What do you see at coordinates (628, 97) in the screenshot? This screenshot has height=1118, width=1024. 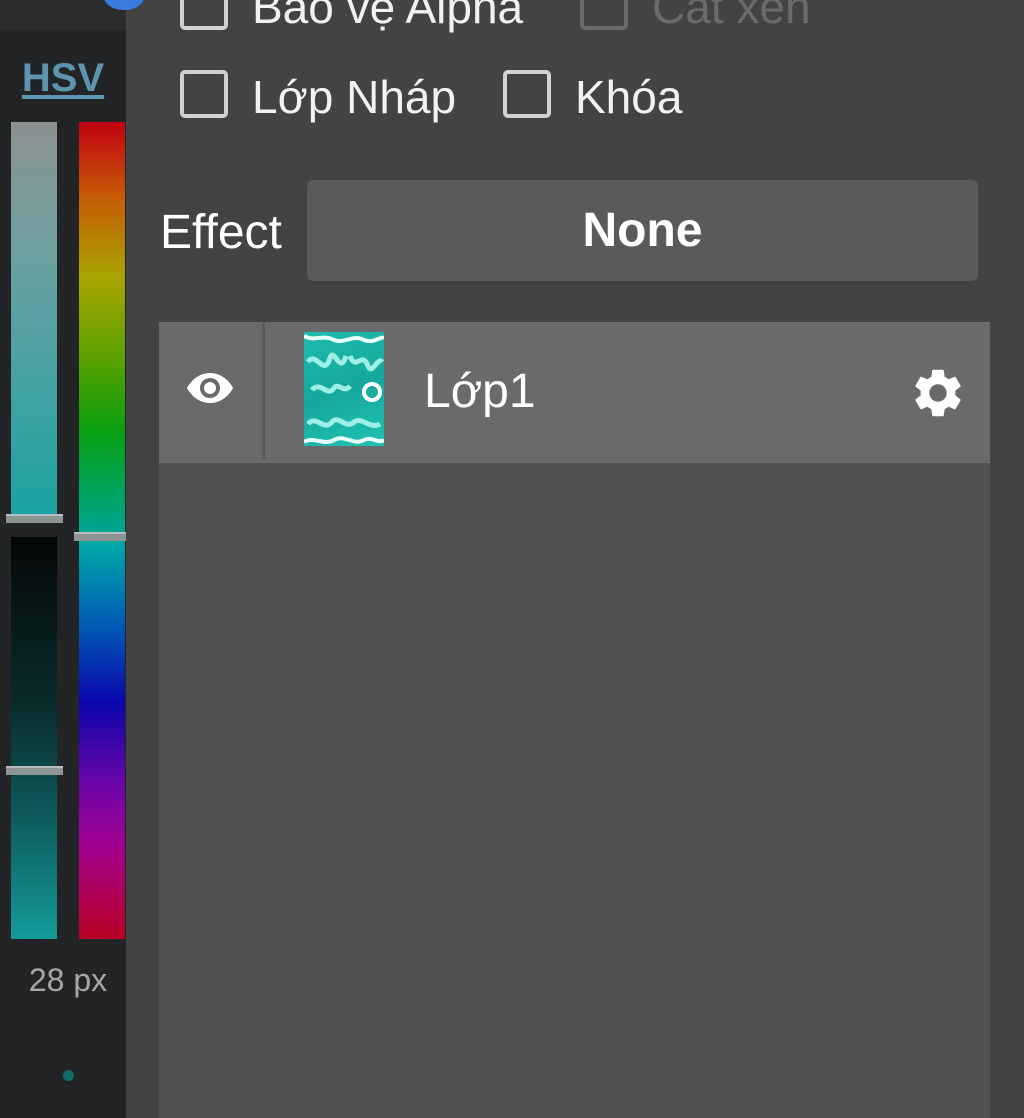 I see `lock-label: Khóa` at bounding box center [628, 97].